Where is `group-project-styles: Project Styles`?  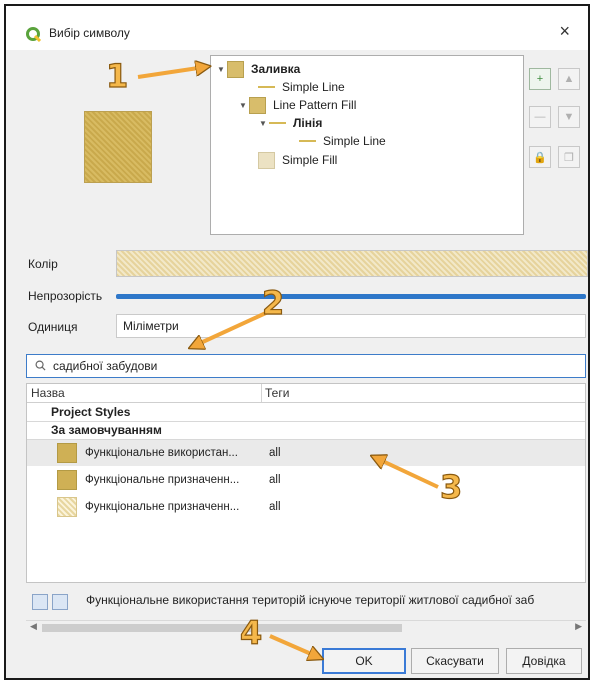 group-project-styles: Project Styles is located at coordinates (306, 412).